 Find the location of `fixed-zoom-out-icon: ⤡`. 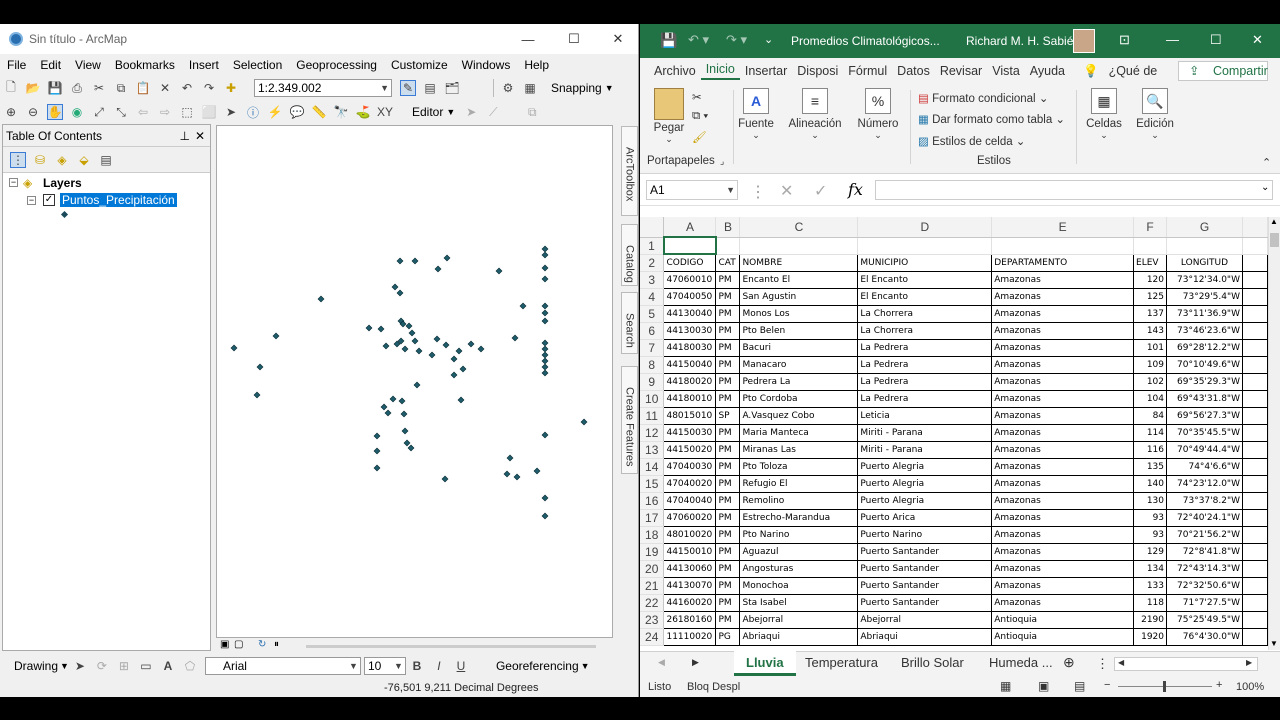

fixed-zoom-out-icon: ⤡ is located at coordinates (121, 112).